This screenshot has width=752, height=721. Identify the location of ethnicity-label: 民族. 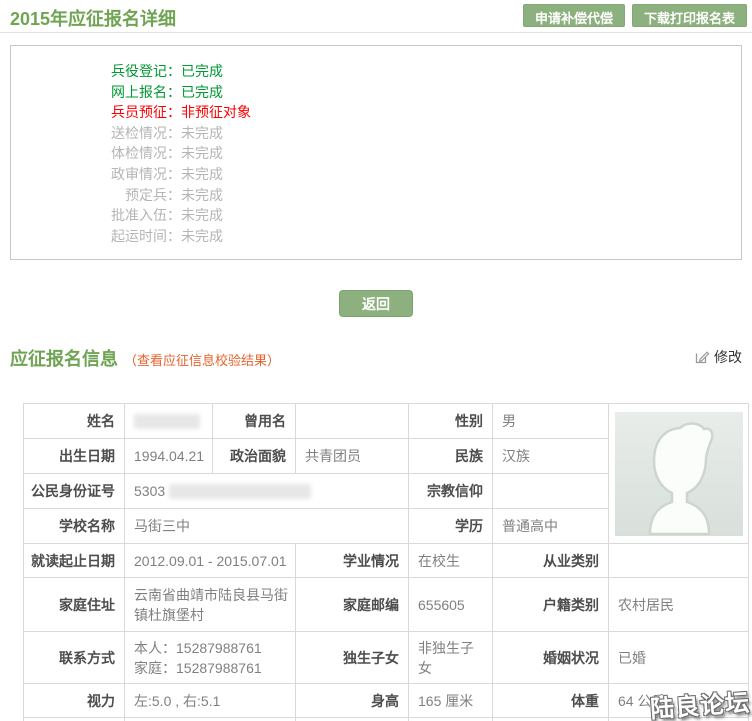
(450, 456).